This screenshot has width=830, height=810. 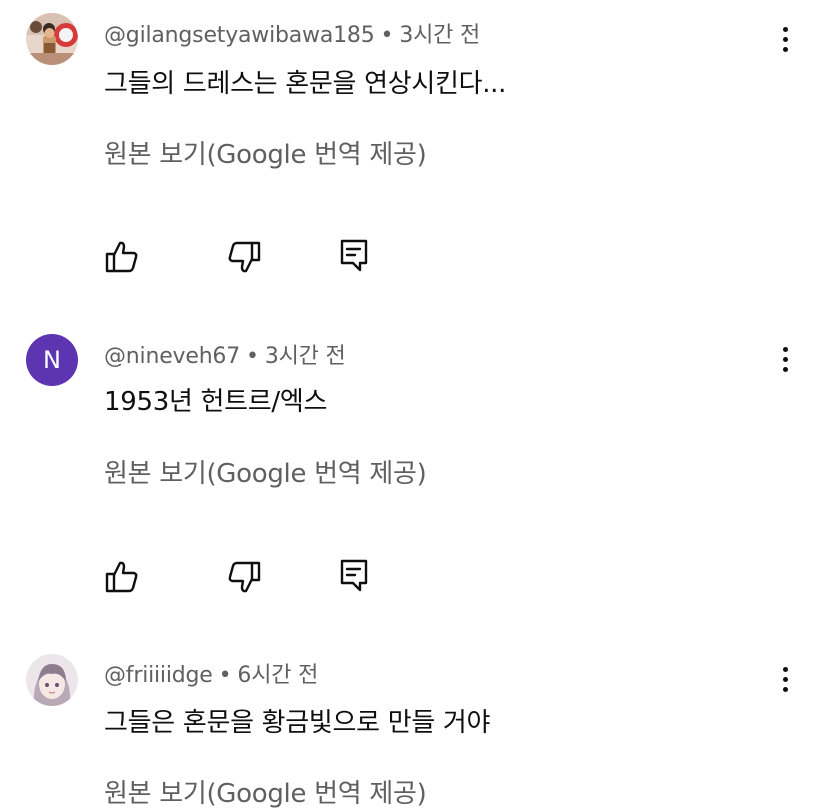 I want to click on comment-author: @nineveh67, so click(x=172, y=356).